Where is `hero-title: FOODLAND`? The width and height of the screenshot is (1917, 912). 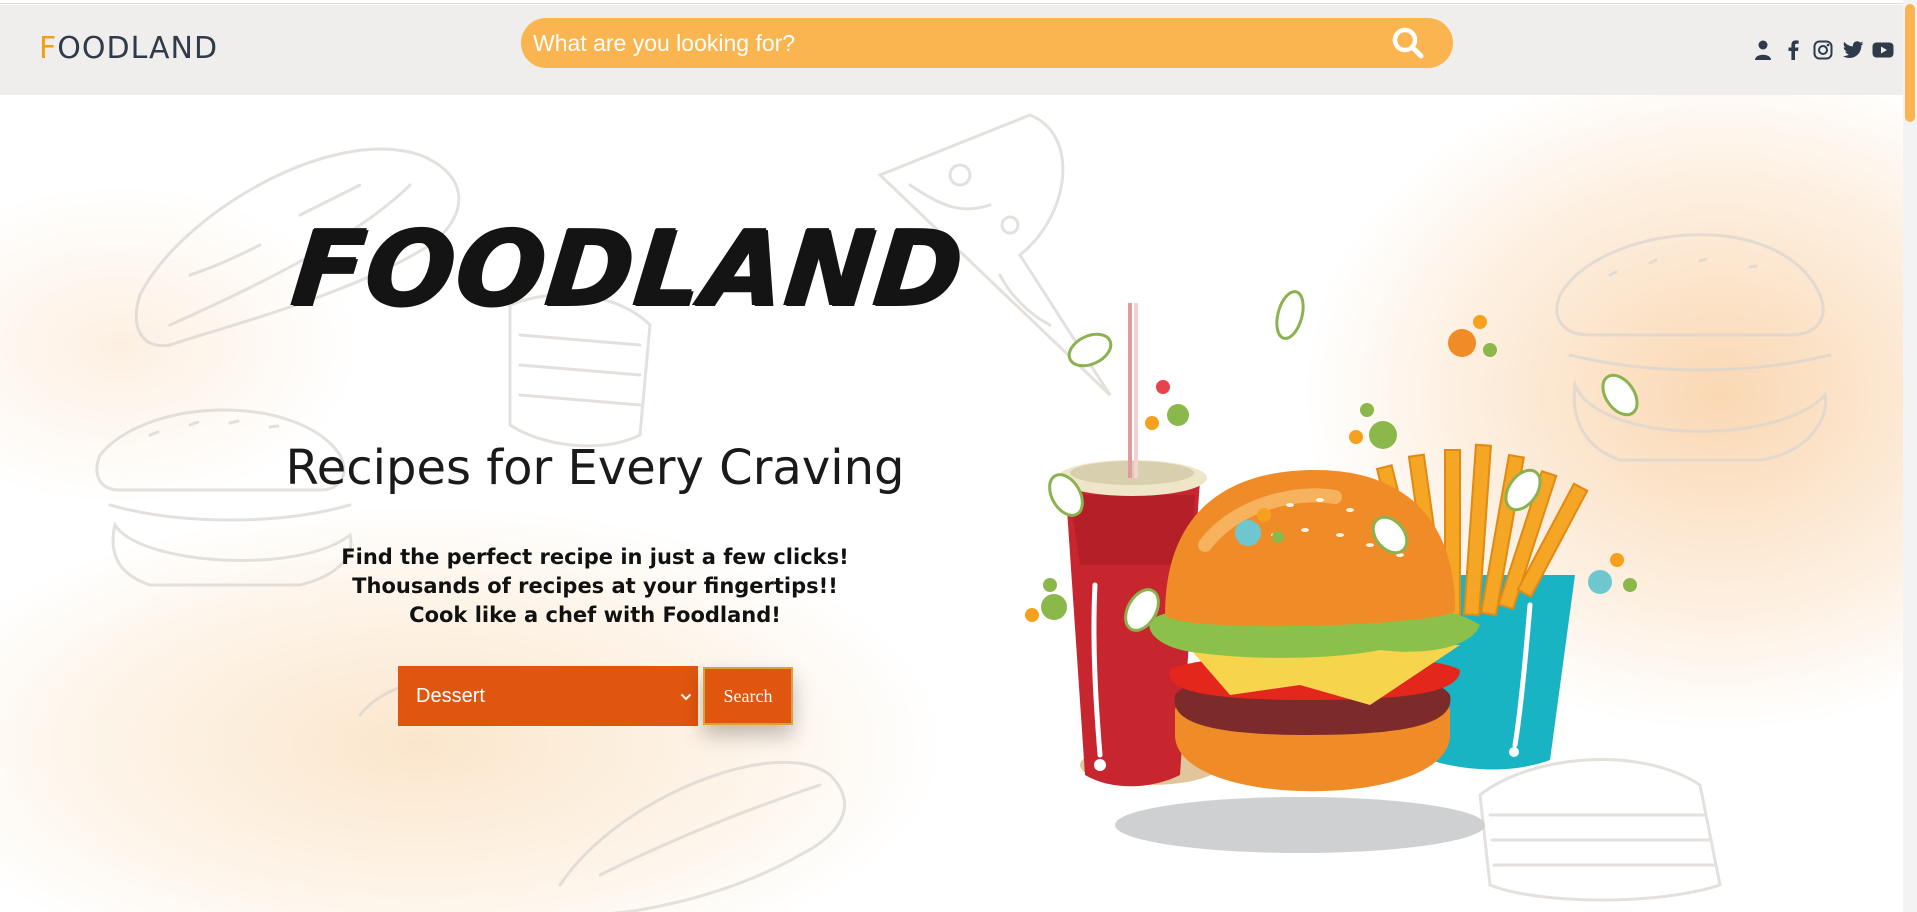
hero-title: FOODLAND is located at coordinates (628, 268).